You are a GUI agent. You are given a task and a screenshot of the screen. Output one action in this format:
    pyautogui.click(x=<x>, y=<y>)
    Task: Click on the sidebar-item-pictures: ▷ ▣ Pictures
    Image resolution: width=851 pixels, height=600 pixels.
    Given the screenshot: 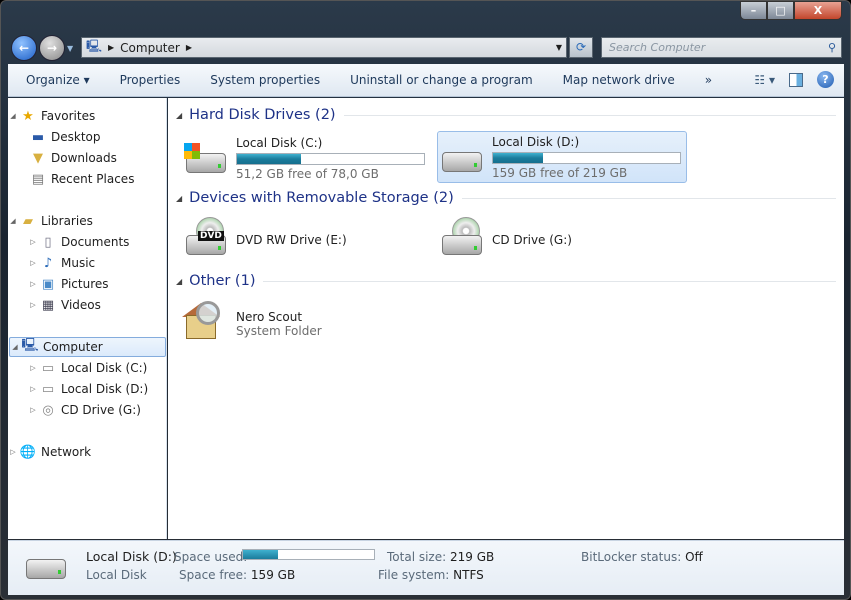 What is the action you would take?
    pyautogui.click(x=68, y=284)
    